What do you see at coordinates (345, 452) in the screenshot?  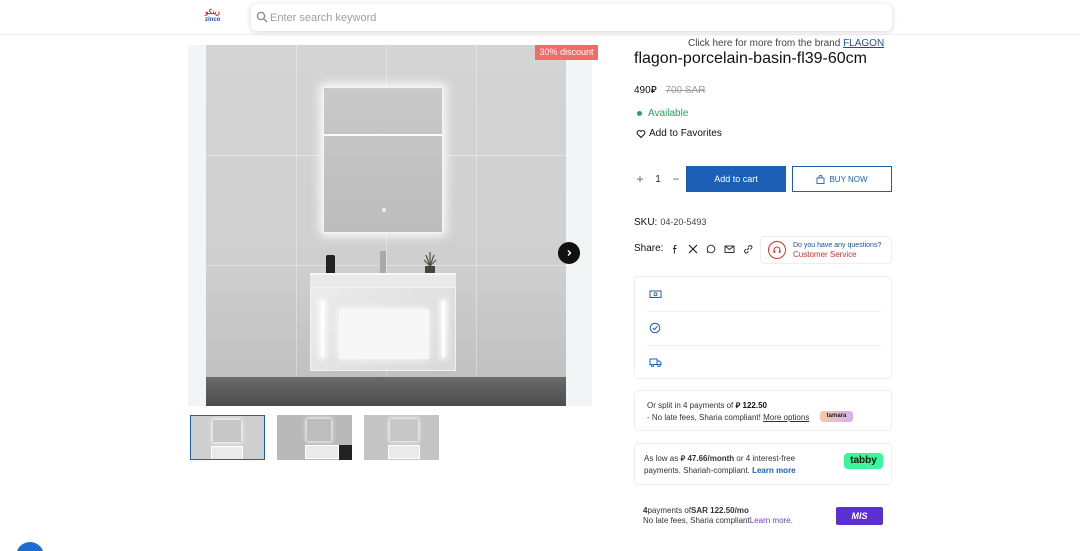 I see `thumbnail-dark-object` at bounding box center [345, 452].